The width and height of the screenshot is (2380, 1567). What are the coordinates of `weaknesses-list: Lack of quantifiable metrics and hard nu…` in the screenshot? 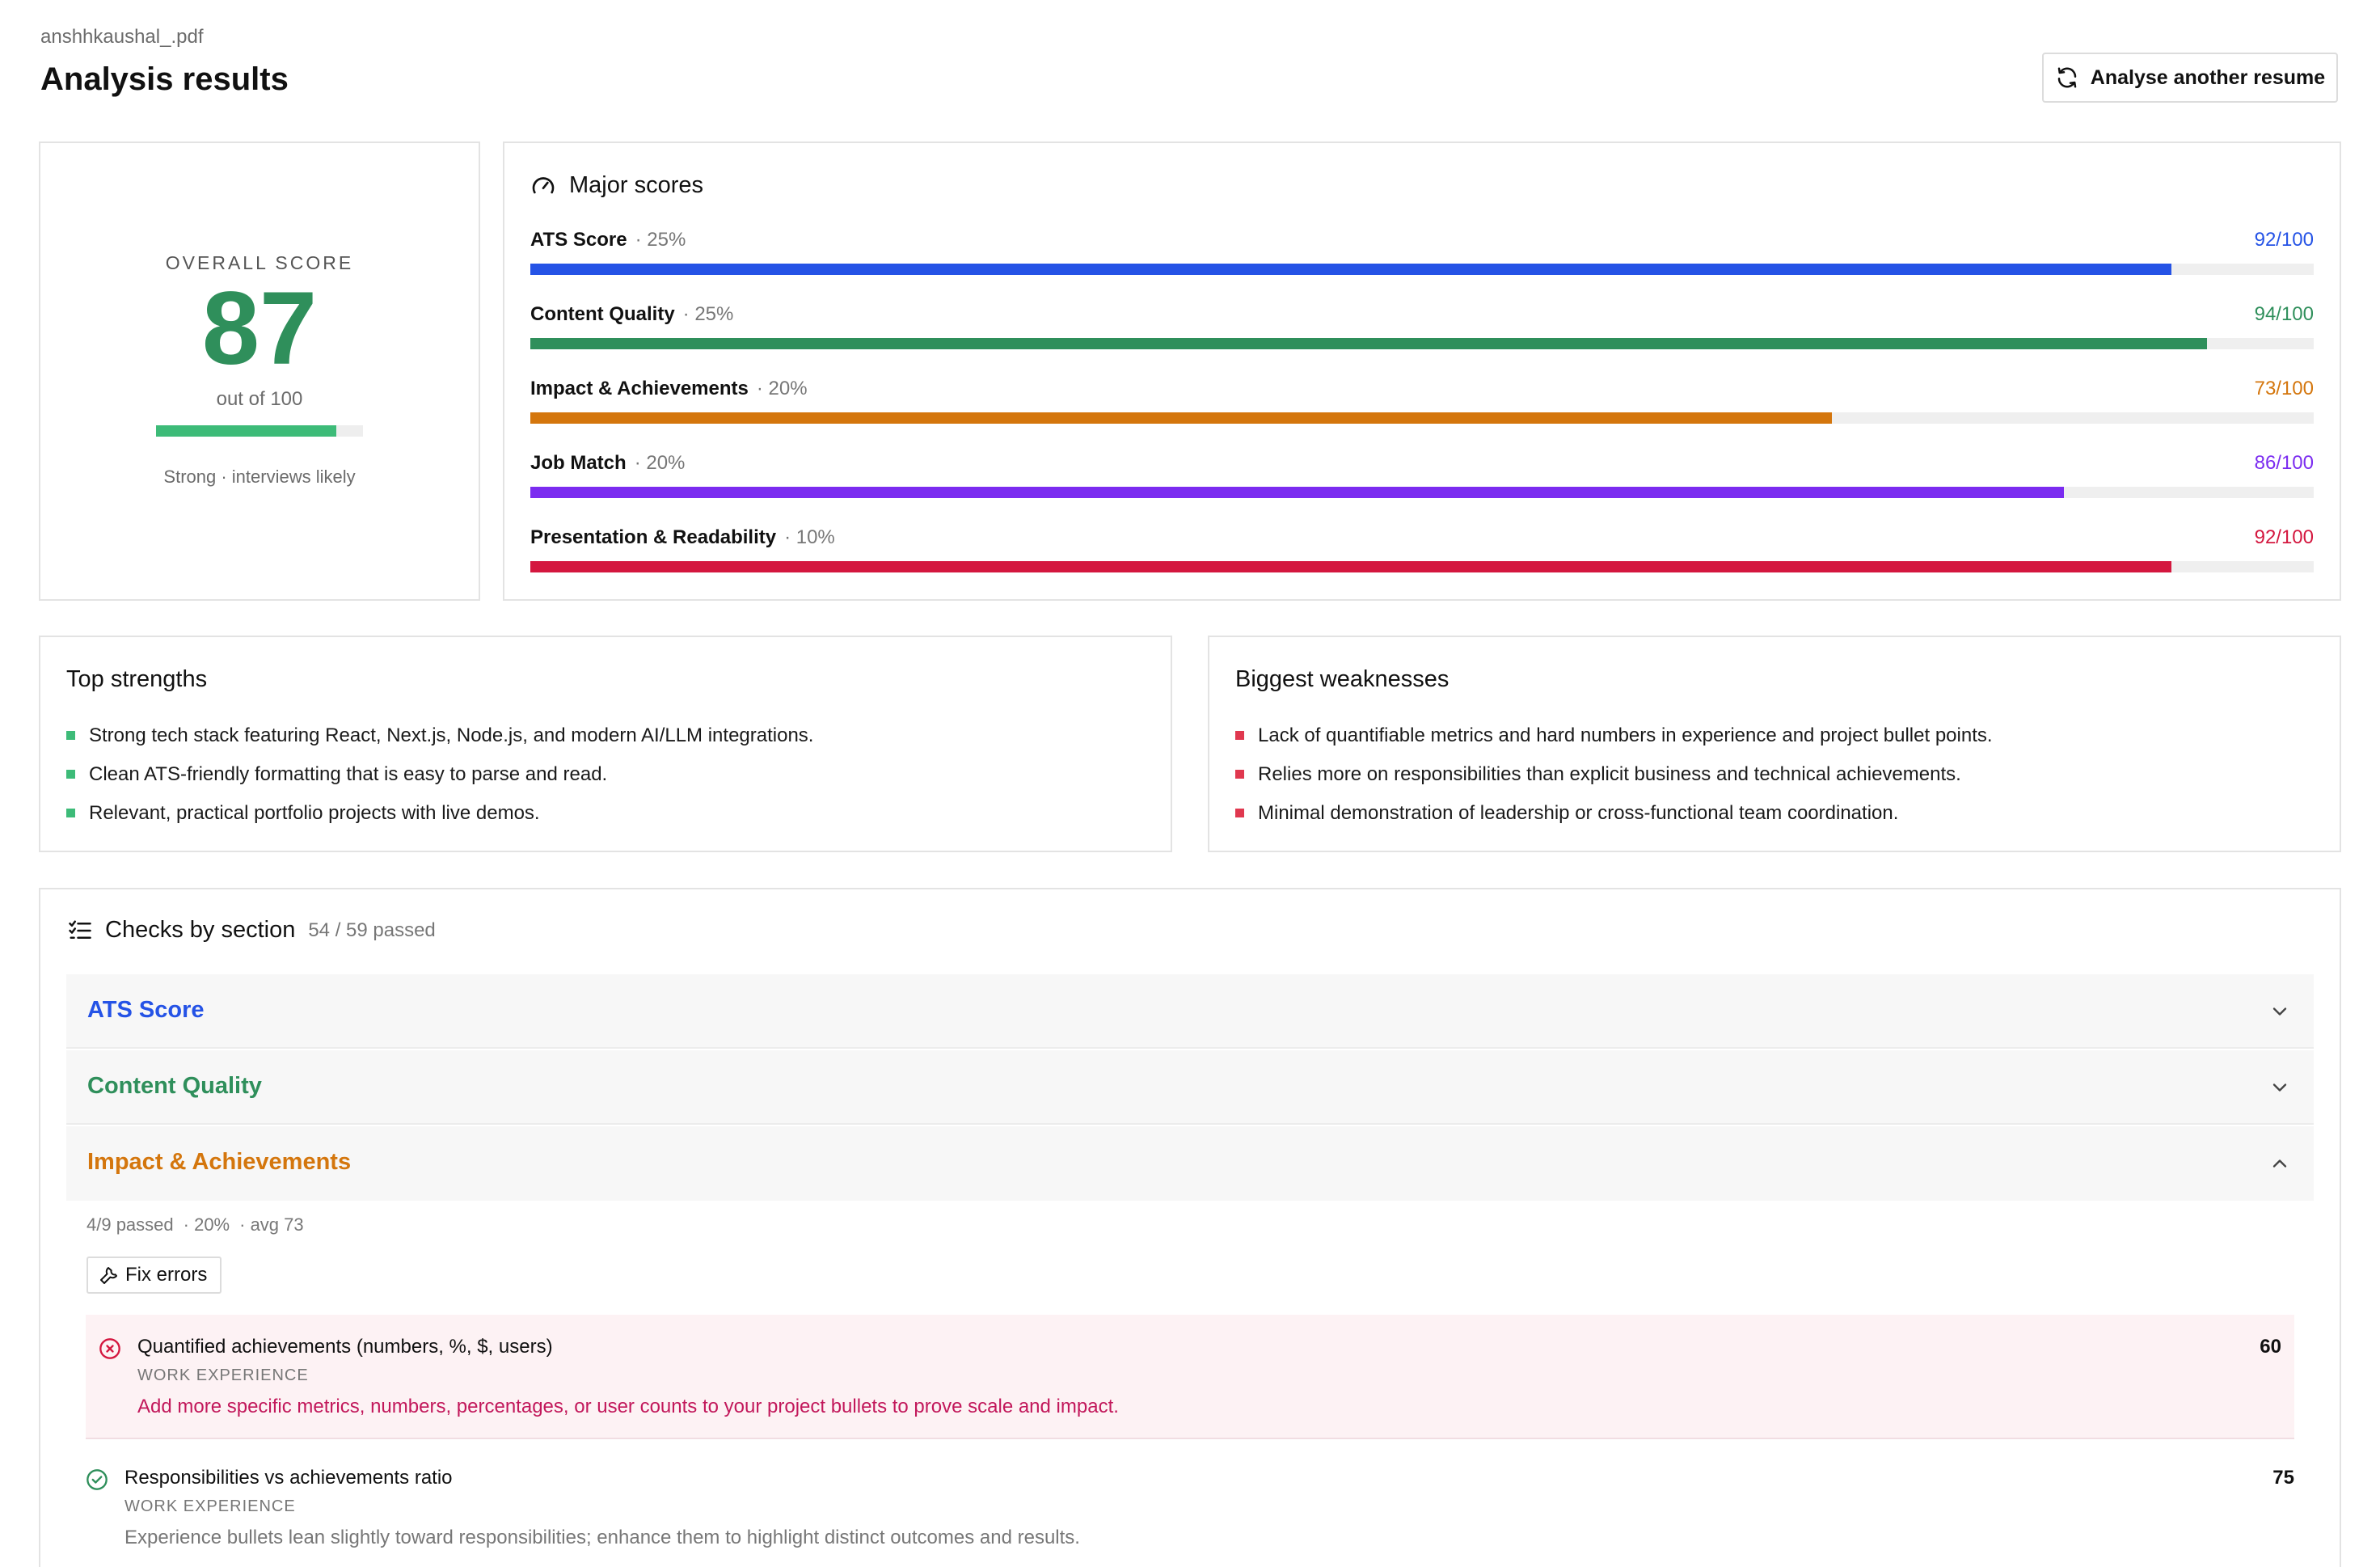 It's located at (1614, 774).